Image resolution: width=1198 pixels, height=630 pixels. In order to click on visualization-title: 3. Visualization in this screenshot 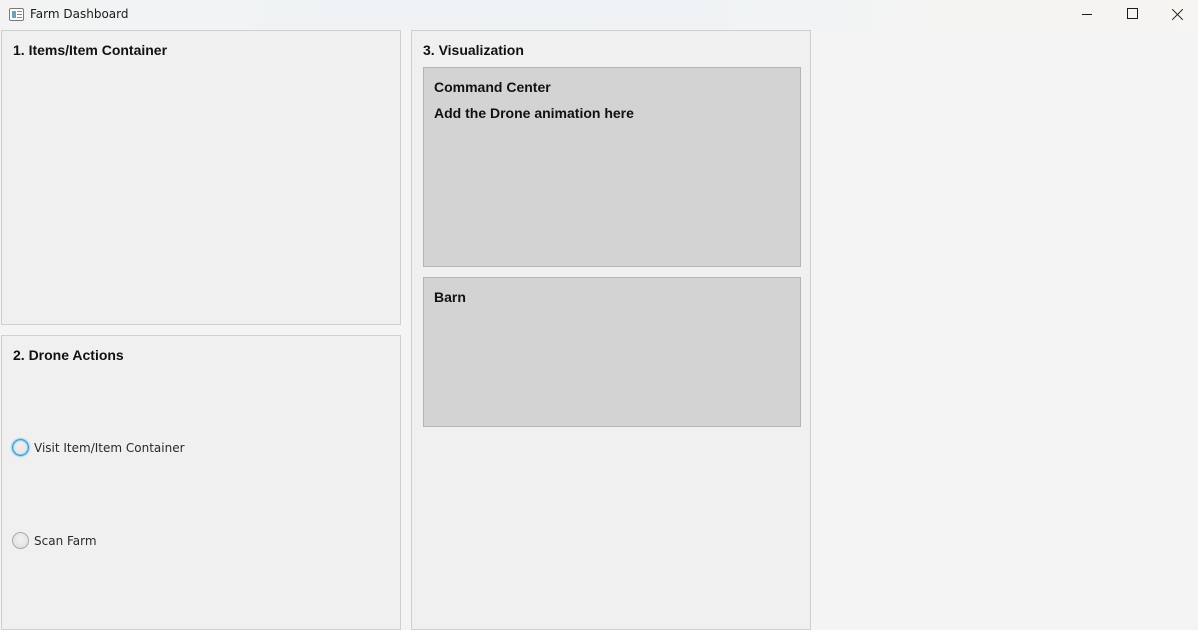, I will do `click(473, 50)`.